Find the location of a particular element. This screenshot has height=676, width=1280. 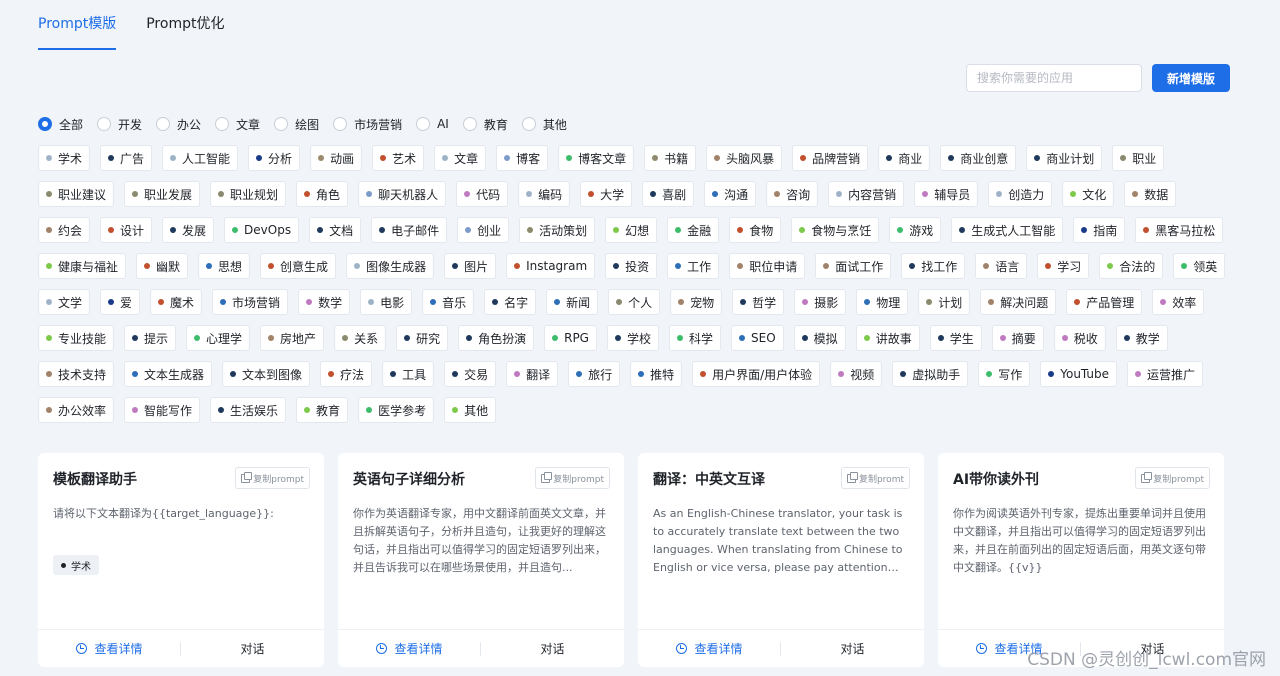

category-radio: AI is located at coordinates (432, 124).